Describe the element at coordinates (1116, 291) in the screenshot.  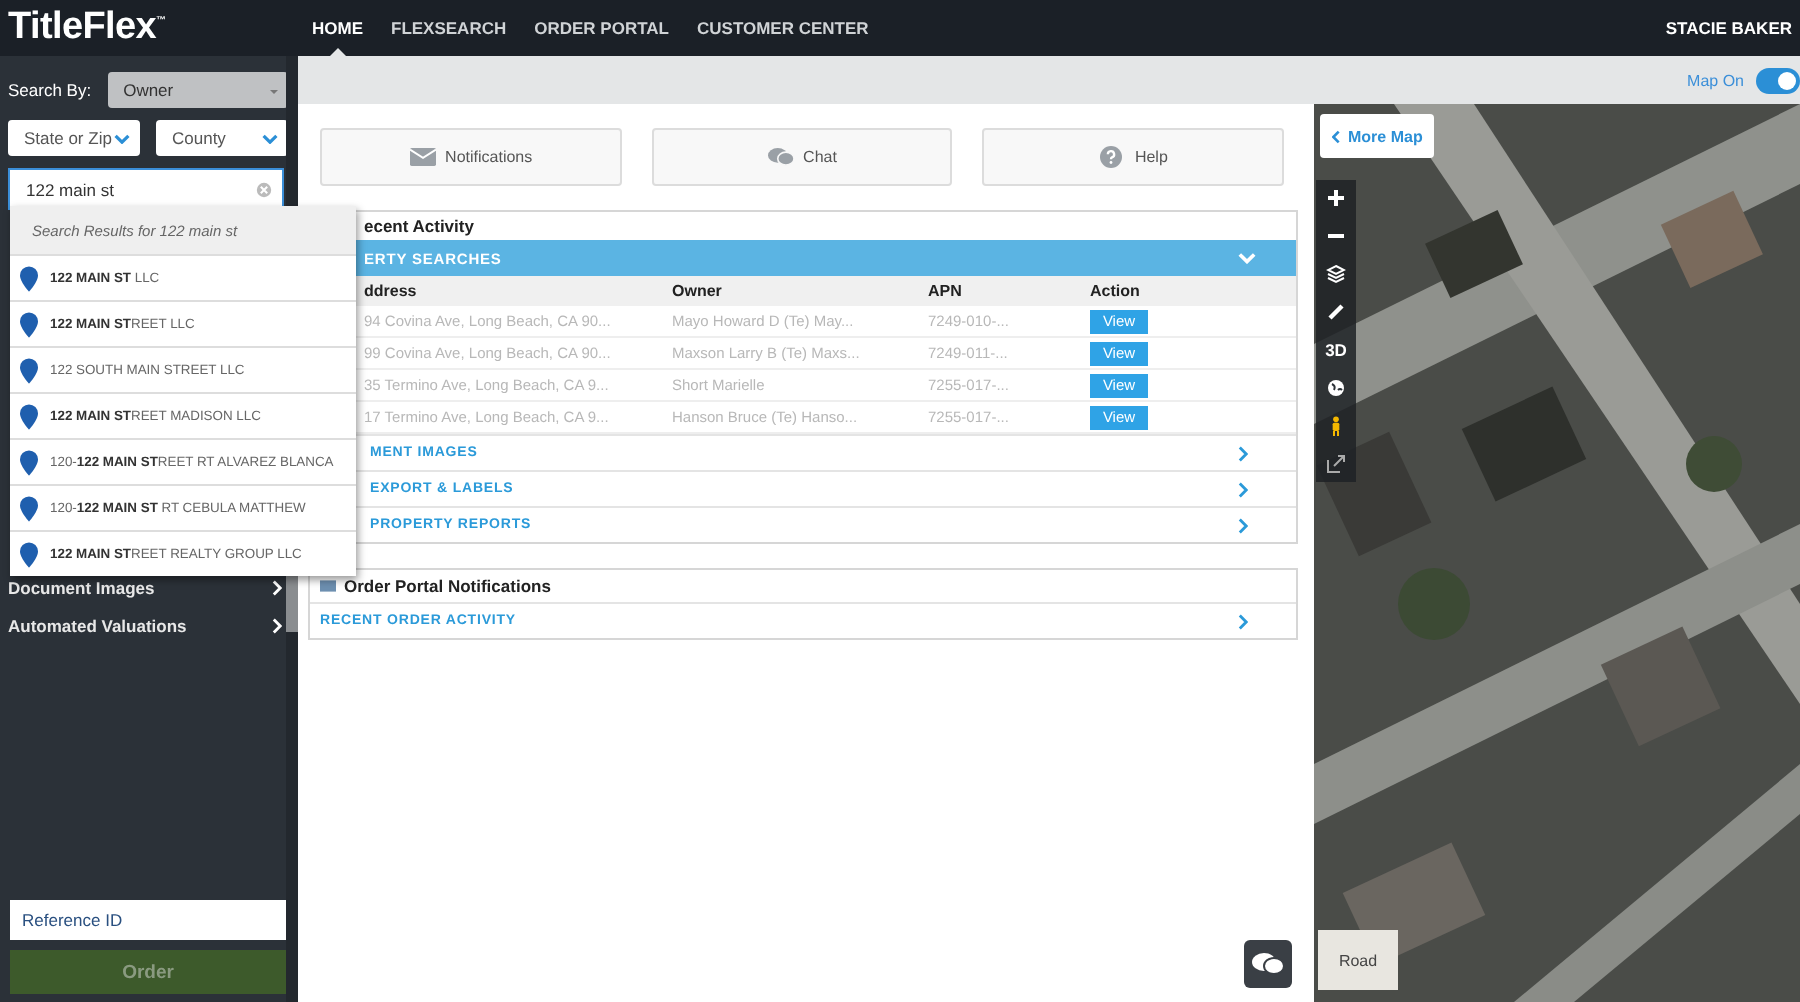
I see `column-header: Action` at that location.